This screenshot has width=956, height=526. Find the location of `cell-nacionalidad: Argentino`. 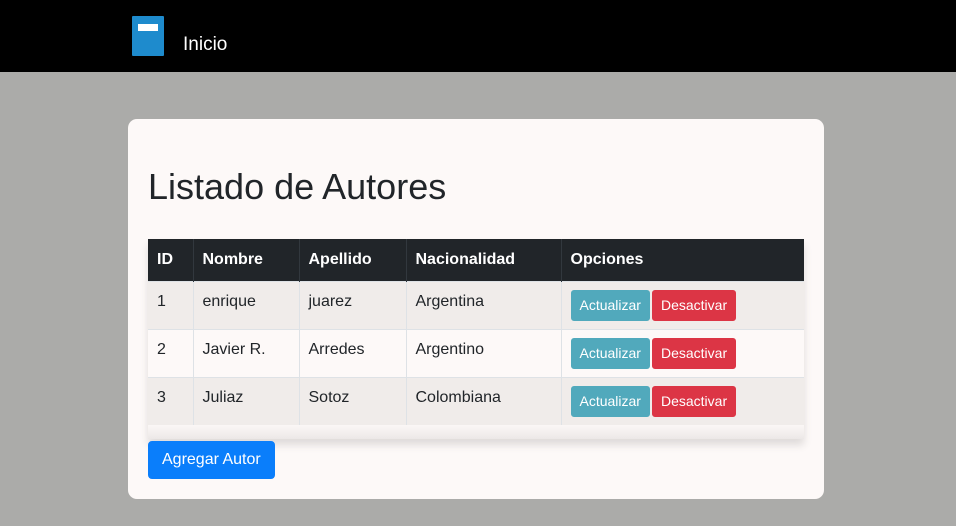

cell-nacionalidad: Argentino is located at coordinates (484, 352).